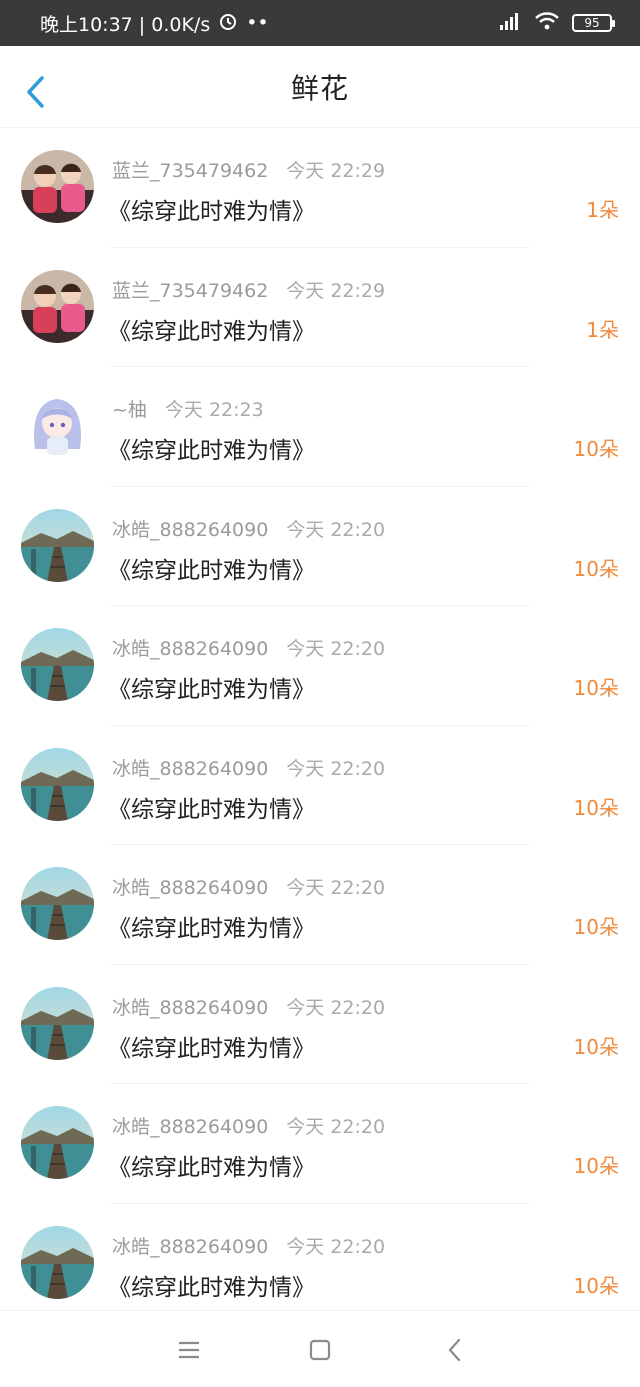 This screenshot has height=1387, width=640. I want to click on top-app-bar: 鲜花, so click(320, 87).